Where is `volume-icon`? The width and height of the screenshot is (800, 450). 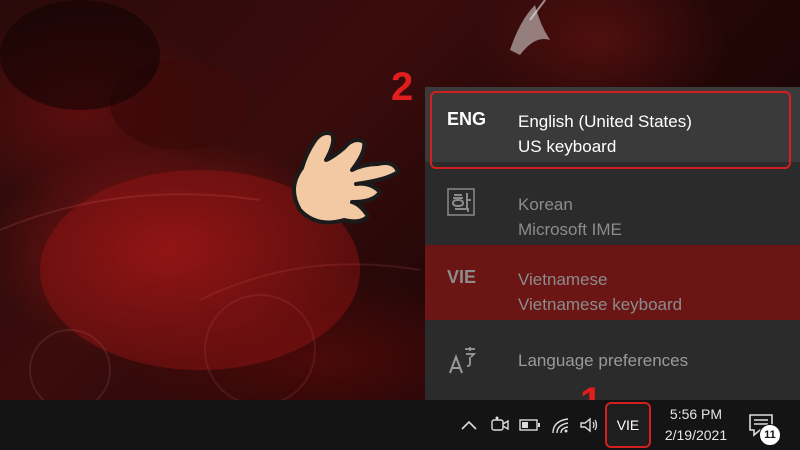
volume-icon is located at coordinates (589, 425).